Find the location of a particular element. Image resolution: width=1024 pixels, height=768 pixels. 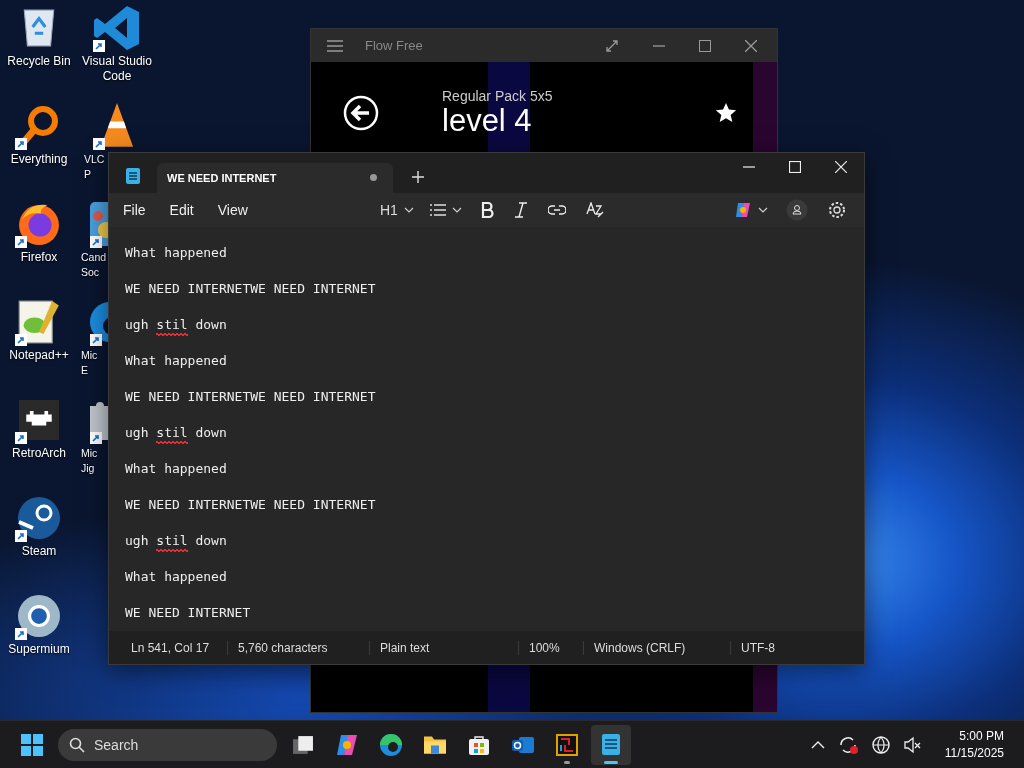

steam-logo-icon is located at coordinates (39, 518).